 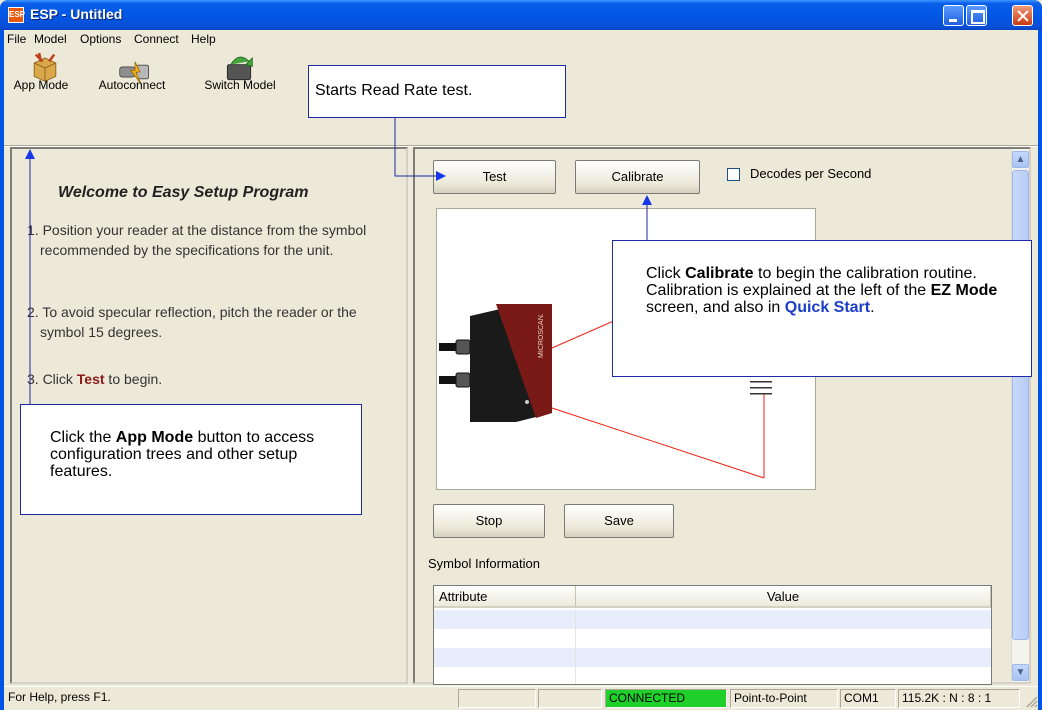 I want to click on quick-start-link: Quick Start, so click(x=827, y=307).